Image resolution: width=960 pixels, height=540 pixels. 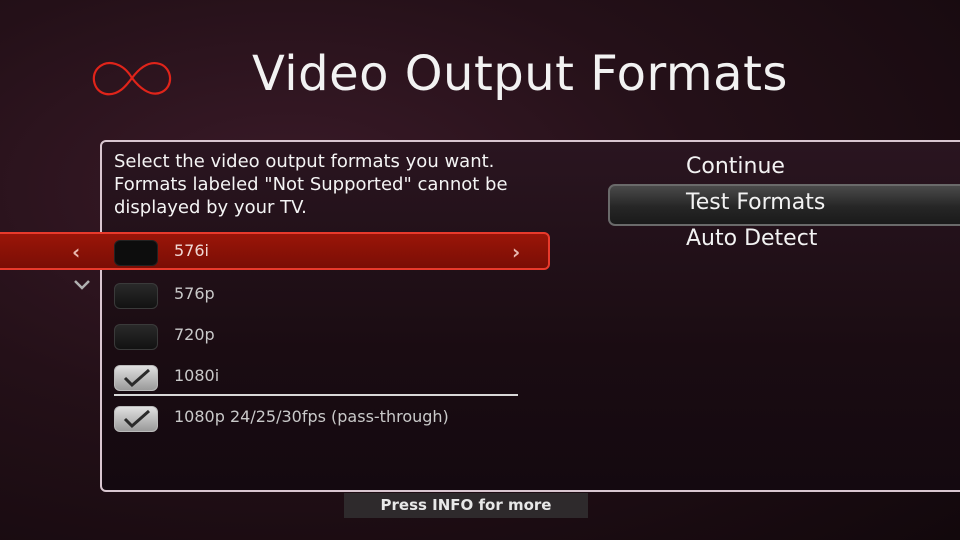 What do you see at coordinates (324, 297) in the screenshot?
I see `format-row-576p: 576p` at bounding box center [324, 297].